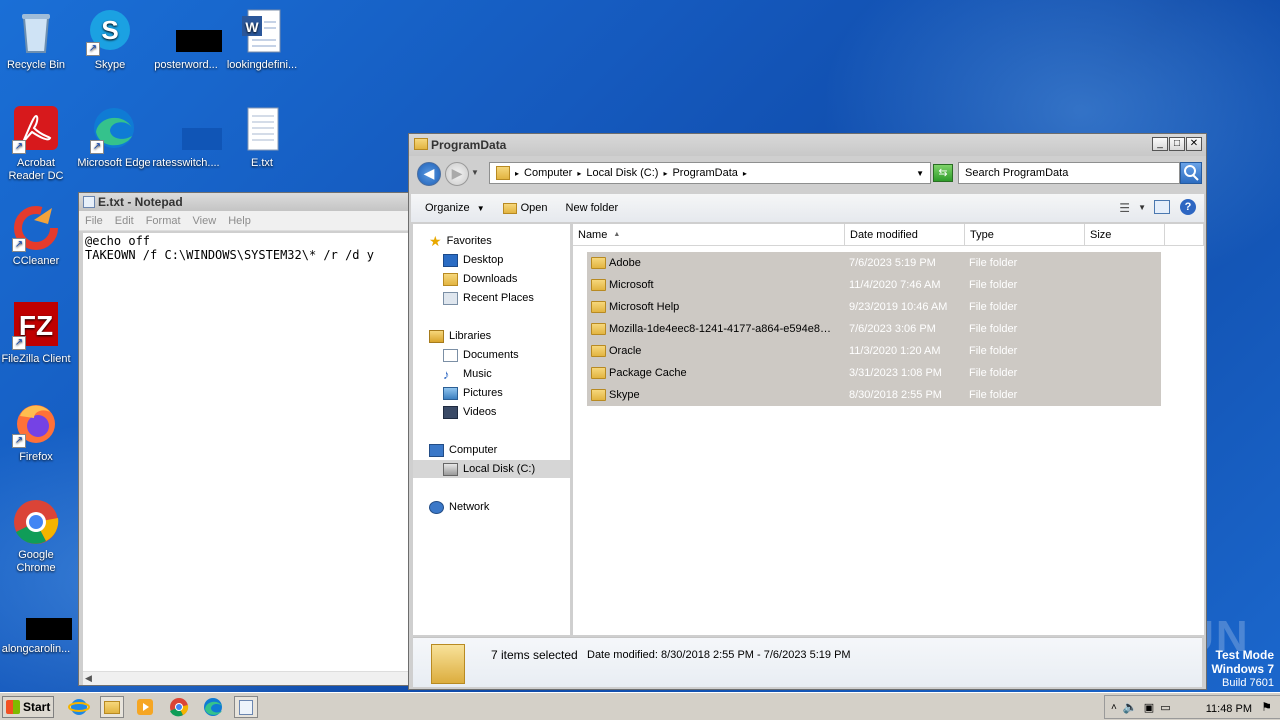 The width and height of the screenshot is (1280, 720). I want to click on edge-shortcut: ↗ Microsoft Edge, so click(114, 138).